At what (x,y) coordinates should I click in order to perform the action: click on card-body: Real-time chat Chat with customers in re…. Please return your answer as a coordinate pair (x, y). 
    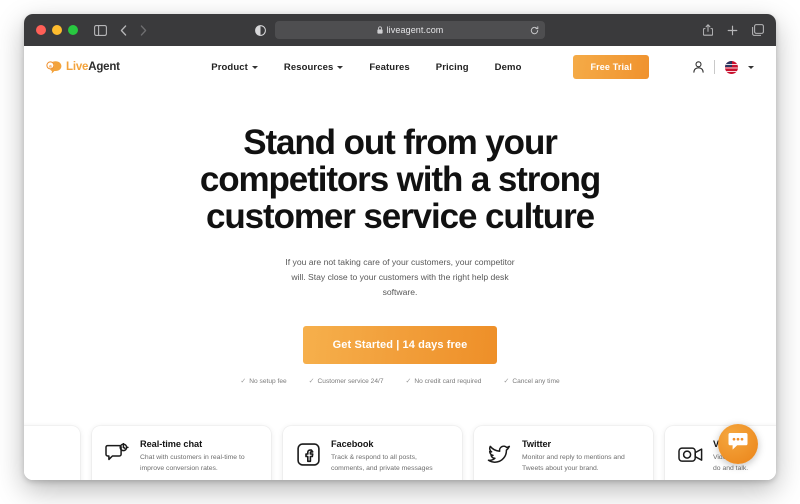
    Looking at the image, I should click on (192, 456).